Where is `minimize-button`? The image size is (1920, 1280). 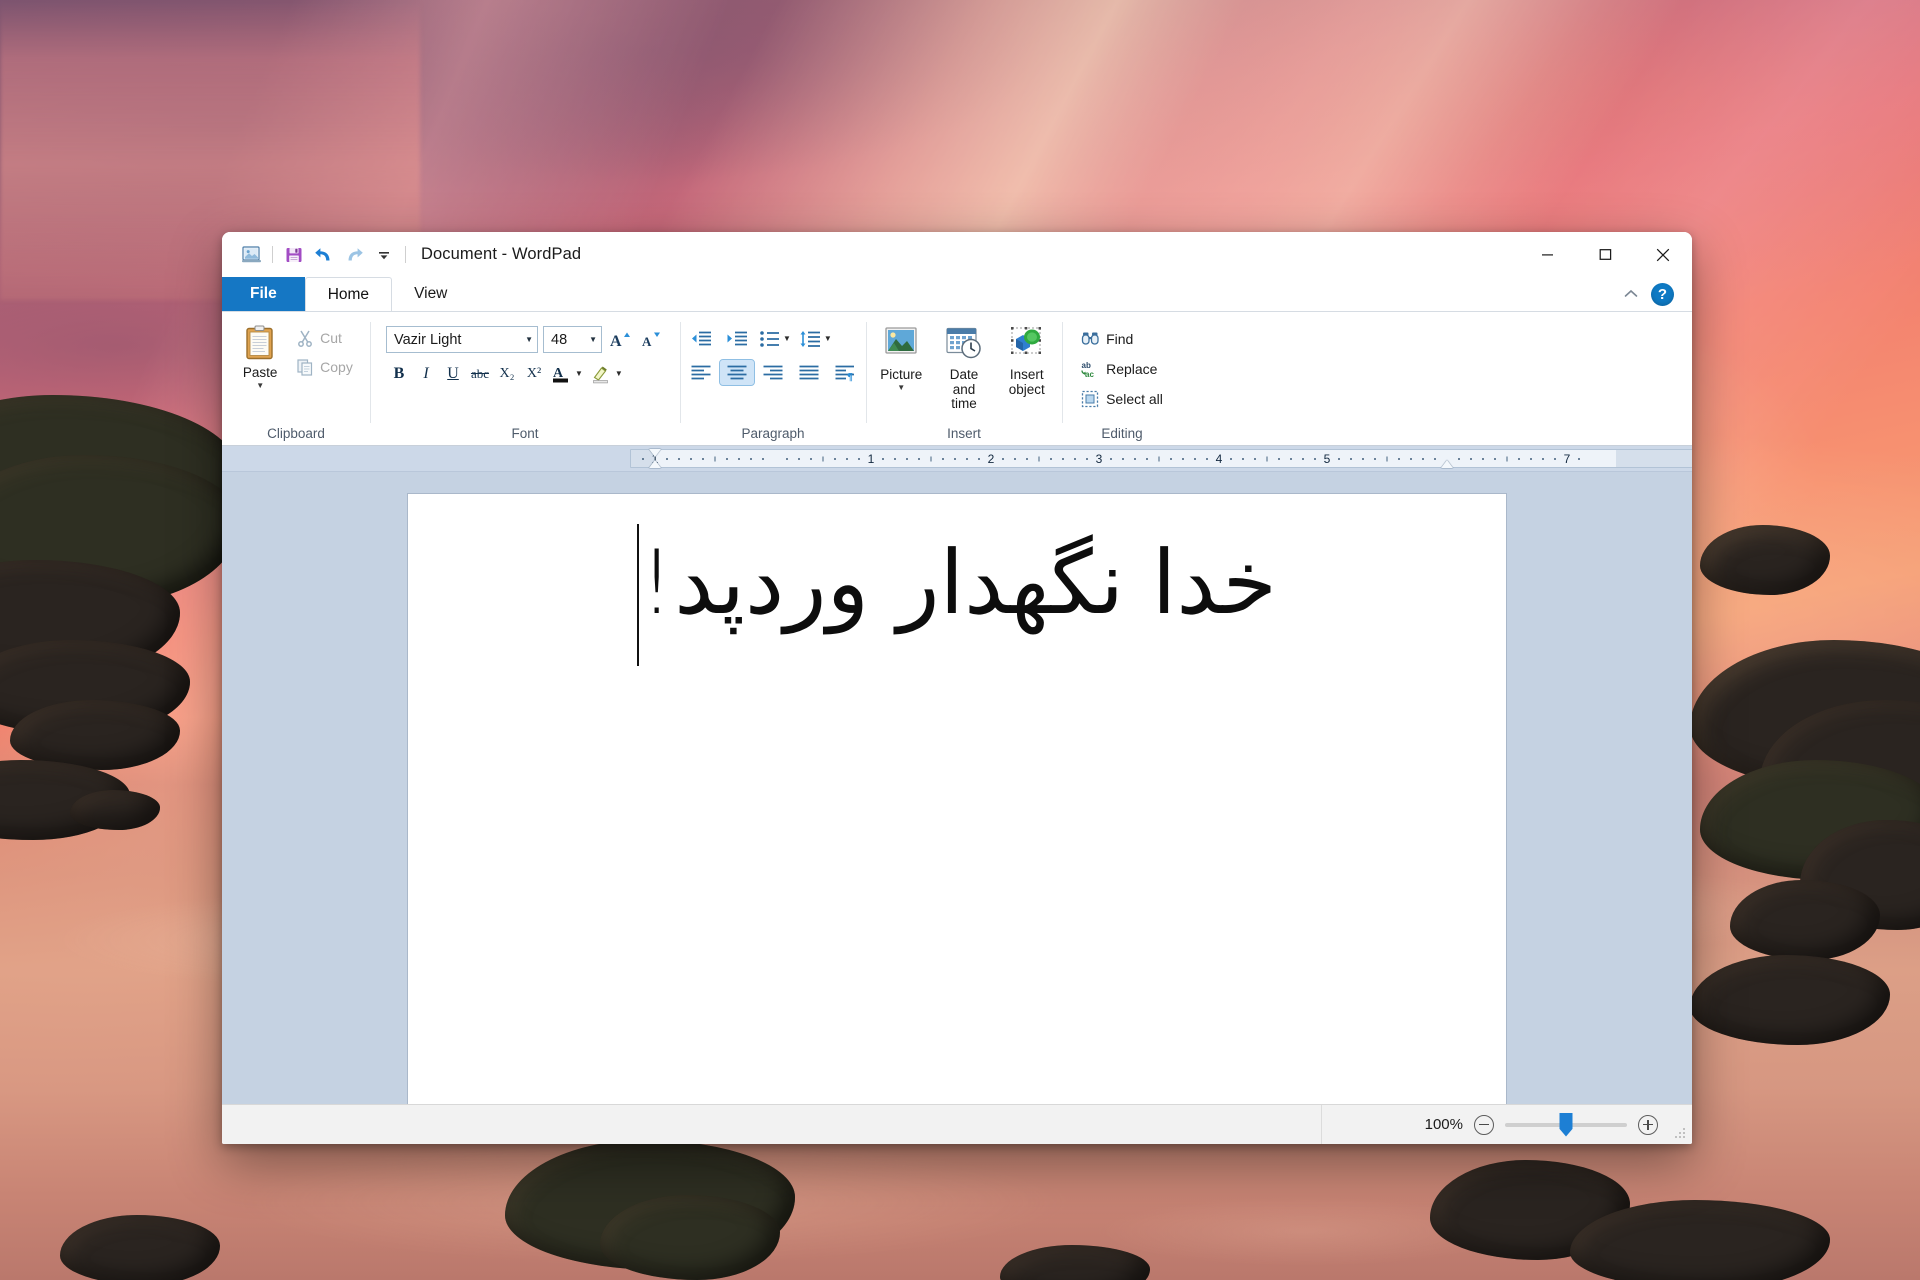
minimize-button is located at coordinates (1547, 254).